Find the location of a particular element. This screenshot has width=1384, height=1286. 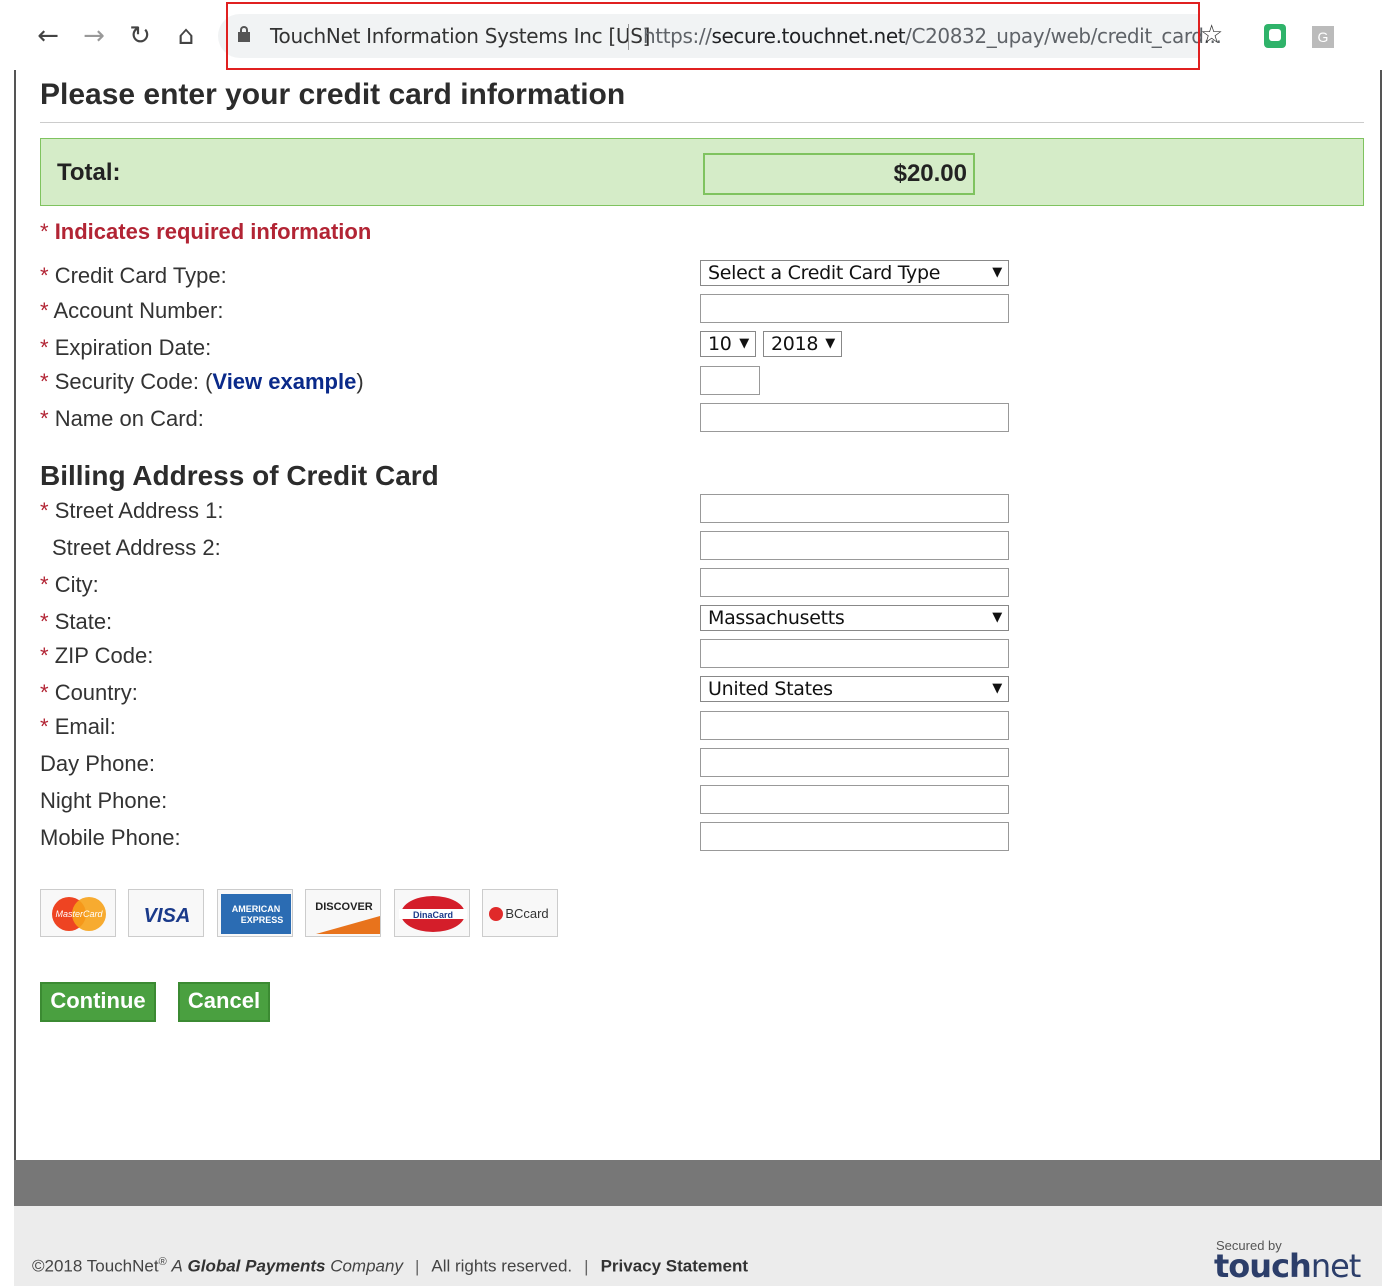

night-phone-label: Night Phone: is located at coordinates (104, 800).